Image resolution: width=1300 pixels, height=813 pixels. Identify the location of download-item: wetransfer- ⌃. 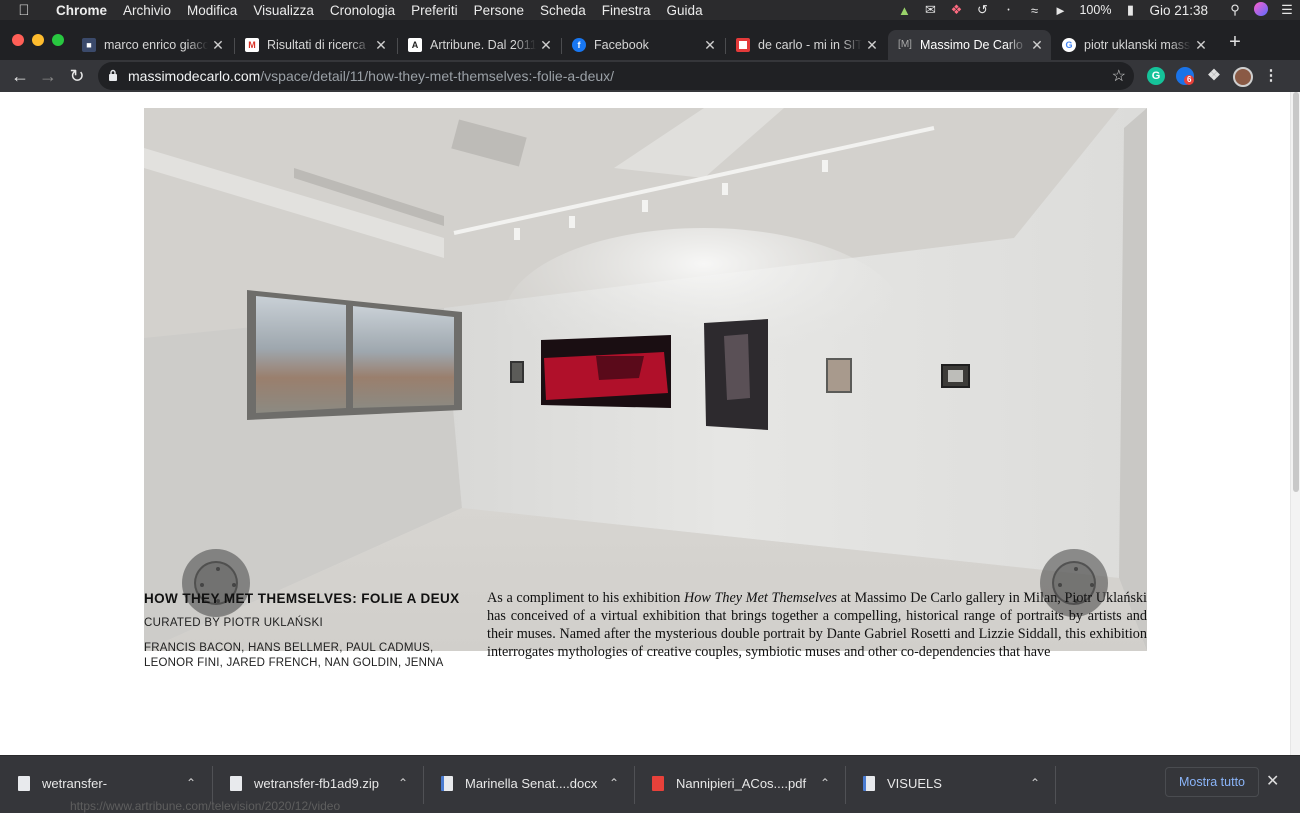
(106, 783).